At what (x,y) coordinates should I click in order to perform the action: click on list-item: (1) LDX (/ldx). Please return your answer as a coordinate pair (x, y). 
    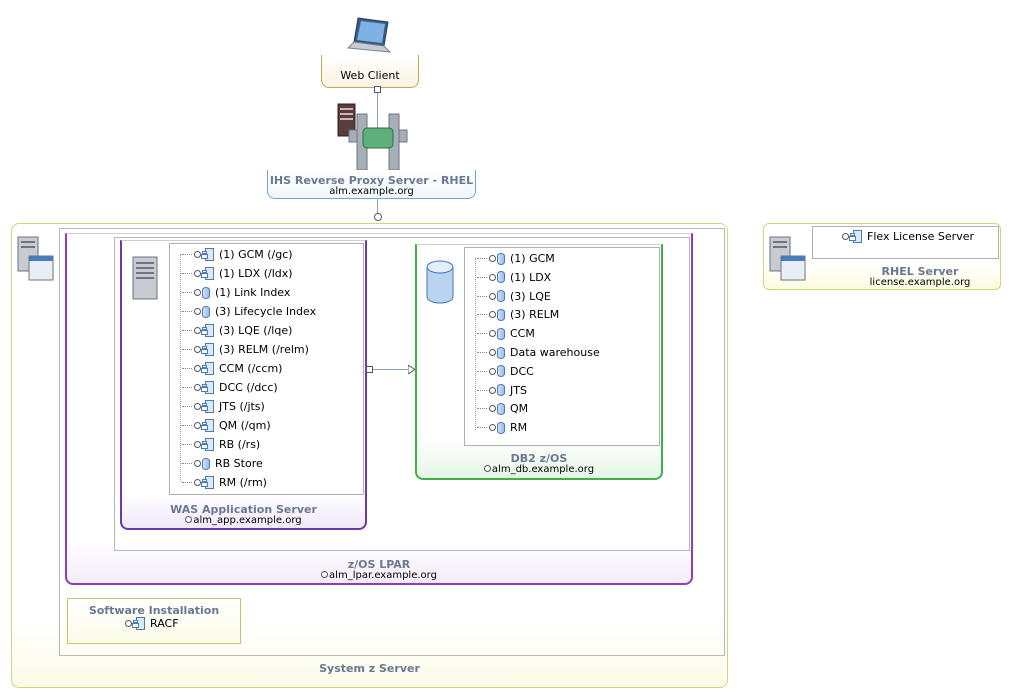
    Looking at the image, I should click on (237, 273).